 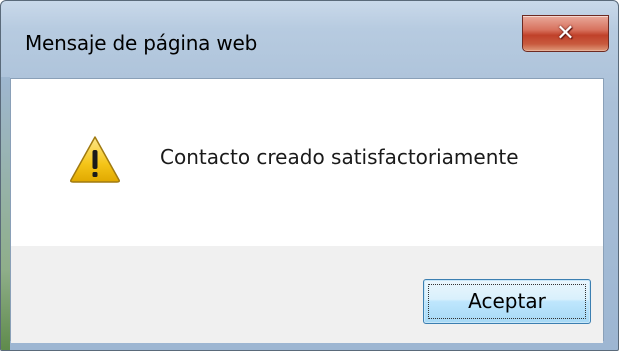 I want to click on window-frame-edge, so click(x=5, y=213).